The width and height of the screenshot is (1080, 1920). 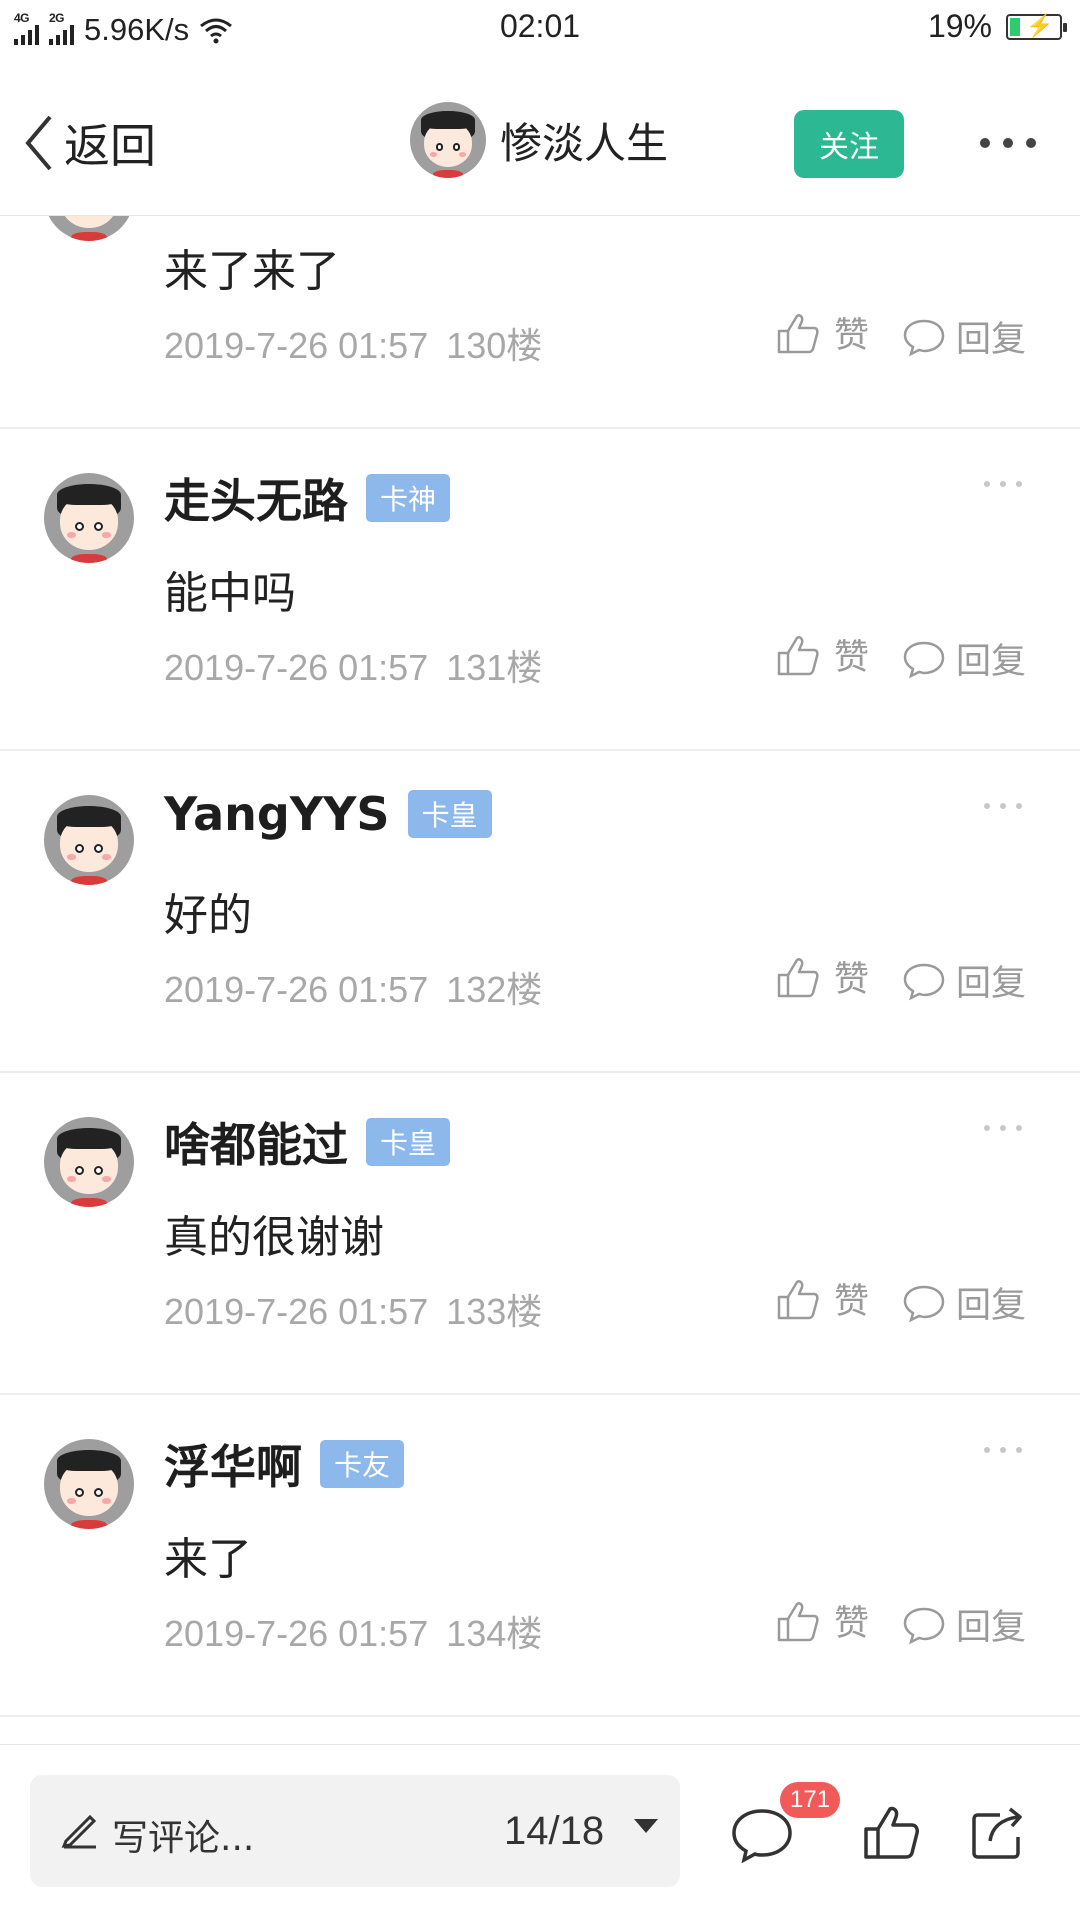 I want to click on username: 浮华啊, so click(x=233, y=1464).